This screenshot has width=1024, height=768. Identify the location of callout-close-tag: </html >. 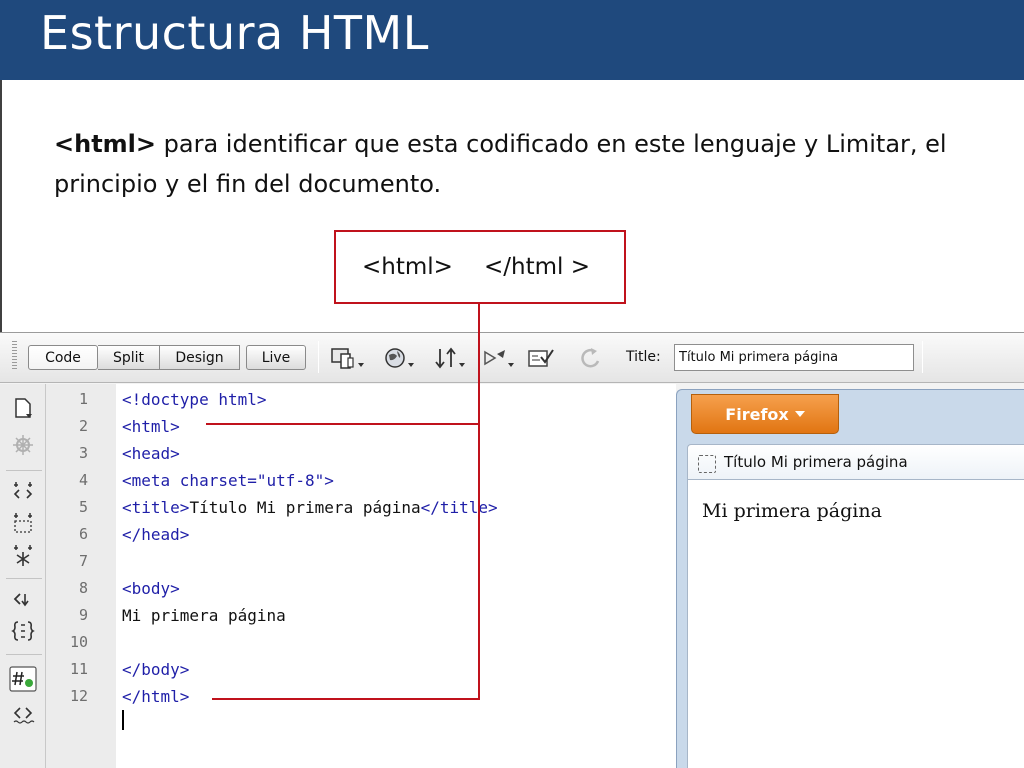
(537, 267).